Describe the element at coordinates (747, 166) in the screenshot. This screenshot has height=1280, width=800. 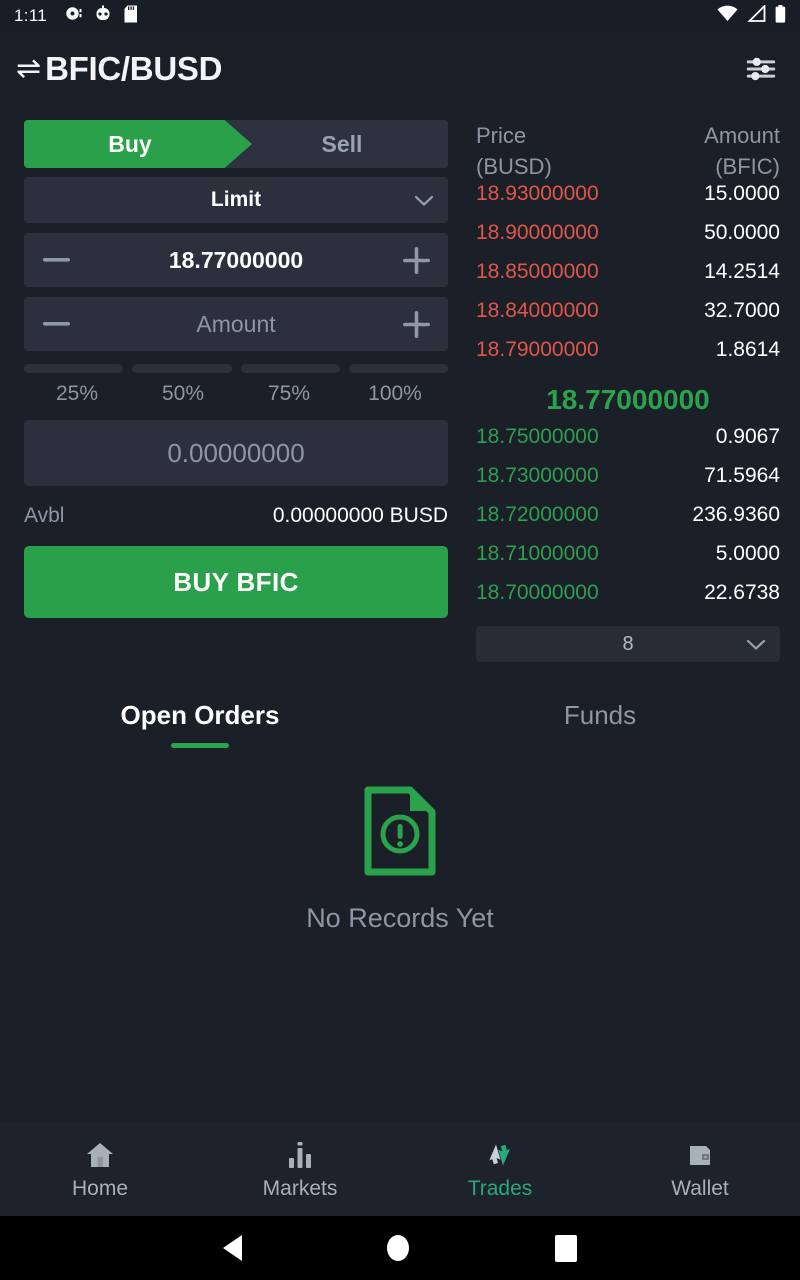
I see `order-book-amount-unit: (BFIC)` at that location.